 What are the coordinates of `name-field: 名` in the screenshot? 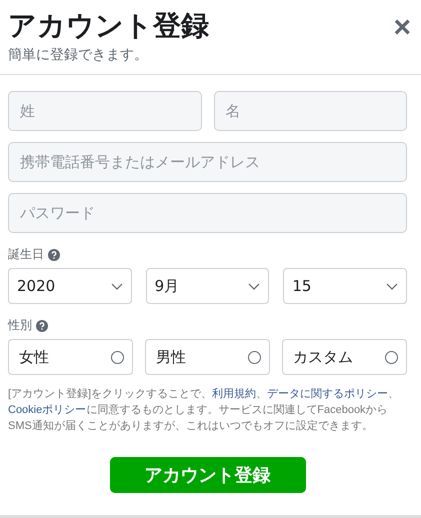 It's located at (310, 111).